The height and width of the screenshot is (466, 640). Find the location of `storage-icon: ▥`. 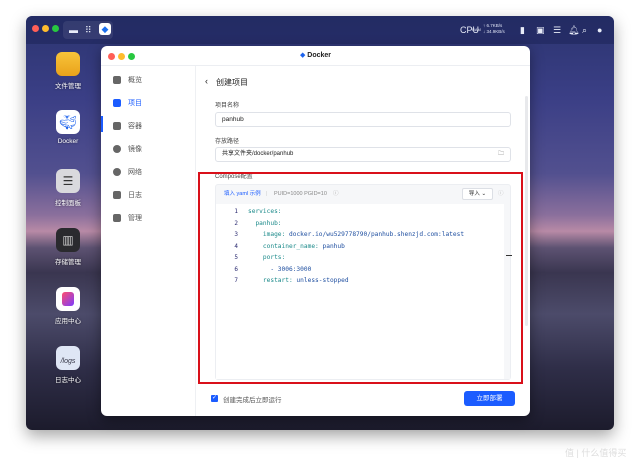

storage-icon: ▥ is located at coordinates (68, 240).